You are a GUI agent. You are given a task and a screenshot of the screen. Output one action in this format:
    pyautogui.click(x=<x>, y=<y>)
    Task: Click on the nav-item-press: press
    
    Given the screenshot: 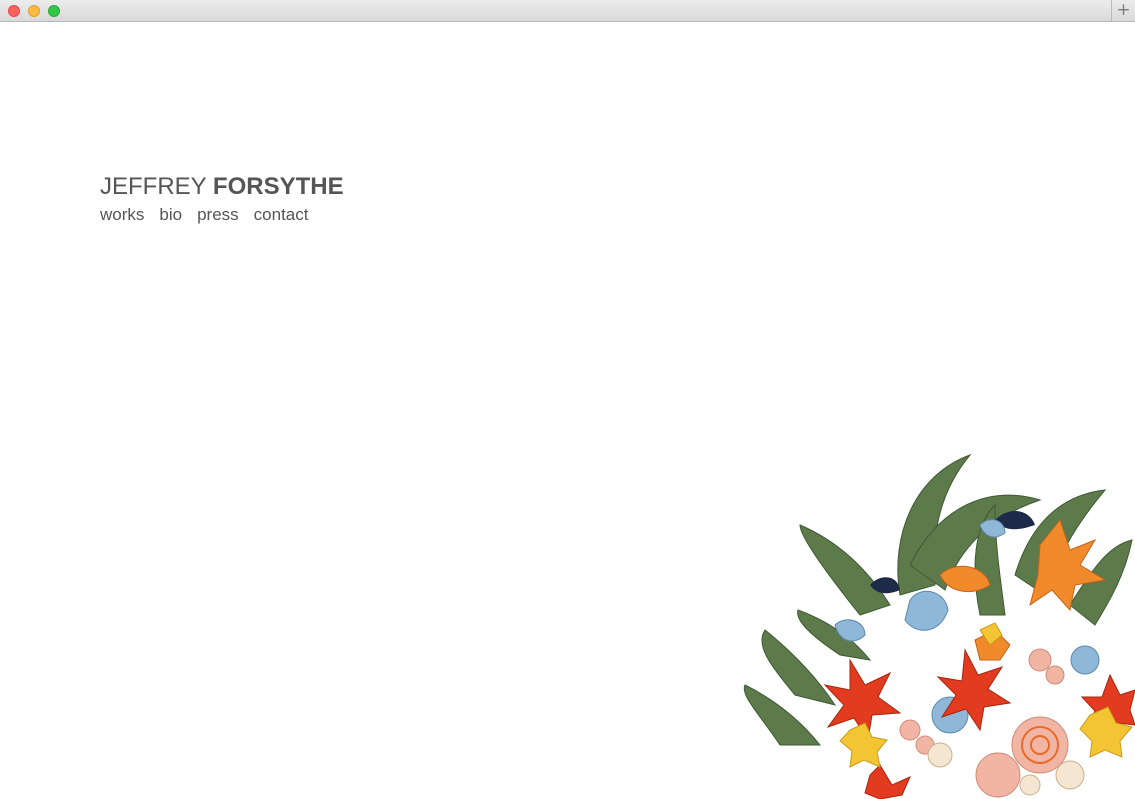 What is the action you would take?
    pyautogui.click(x=218, y=215)
    